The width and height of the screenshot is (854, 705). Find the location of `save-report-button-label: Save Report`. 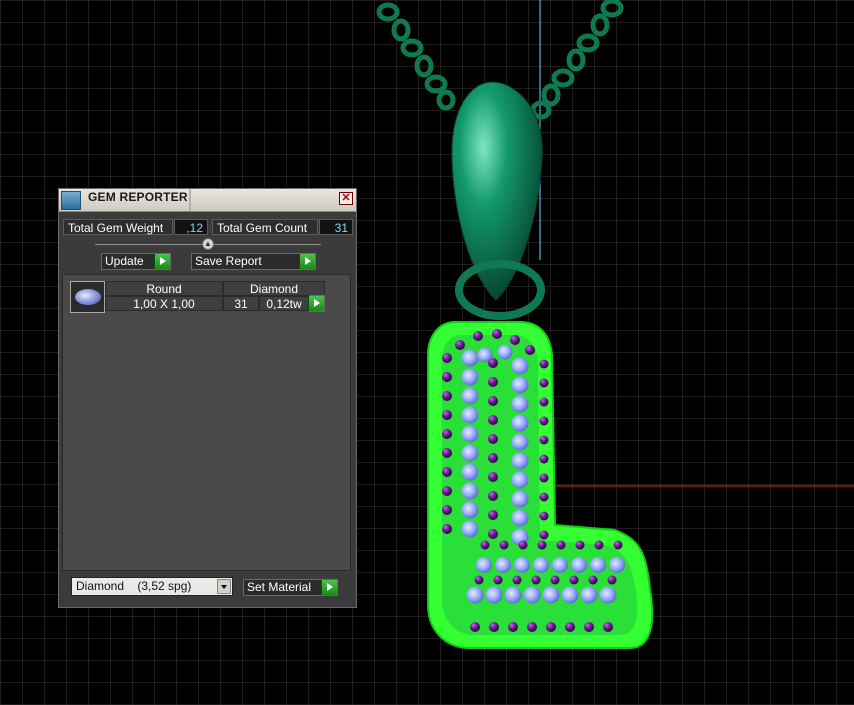

save-report-button-label: Save Report is located at coordinates (228, 261).